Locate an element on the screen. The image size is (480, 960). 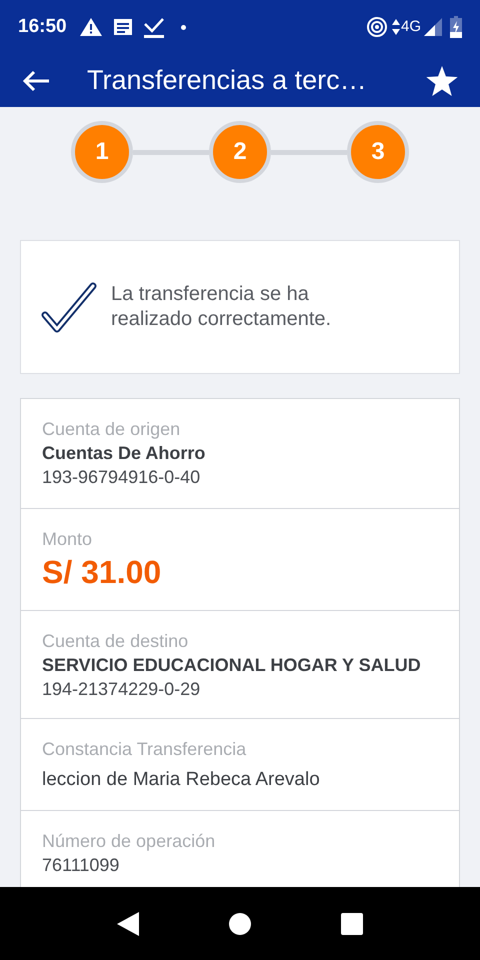
network-type: 4G is located at coordinates (410, 26).